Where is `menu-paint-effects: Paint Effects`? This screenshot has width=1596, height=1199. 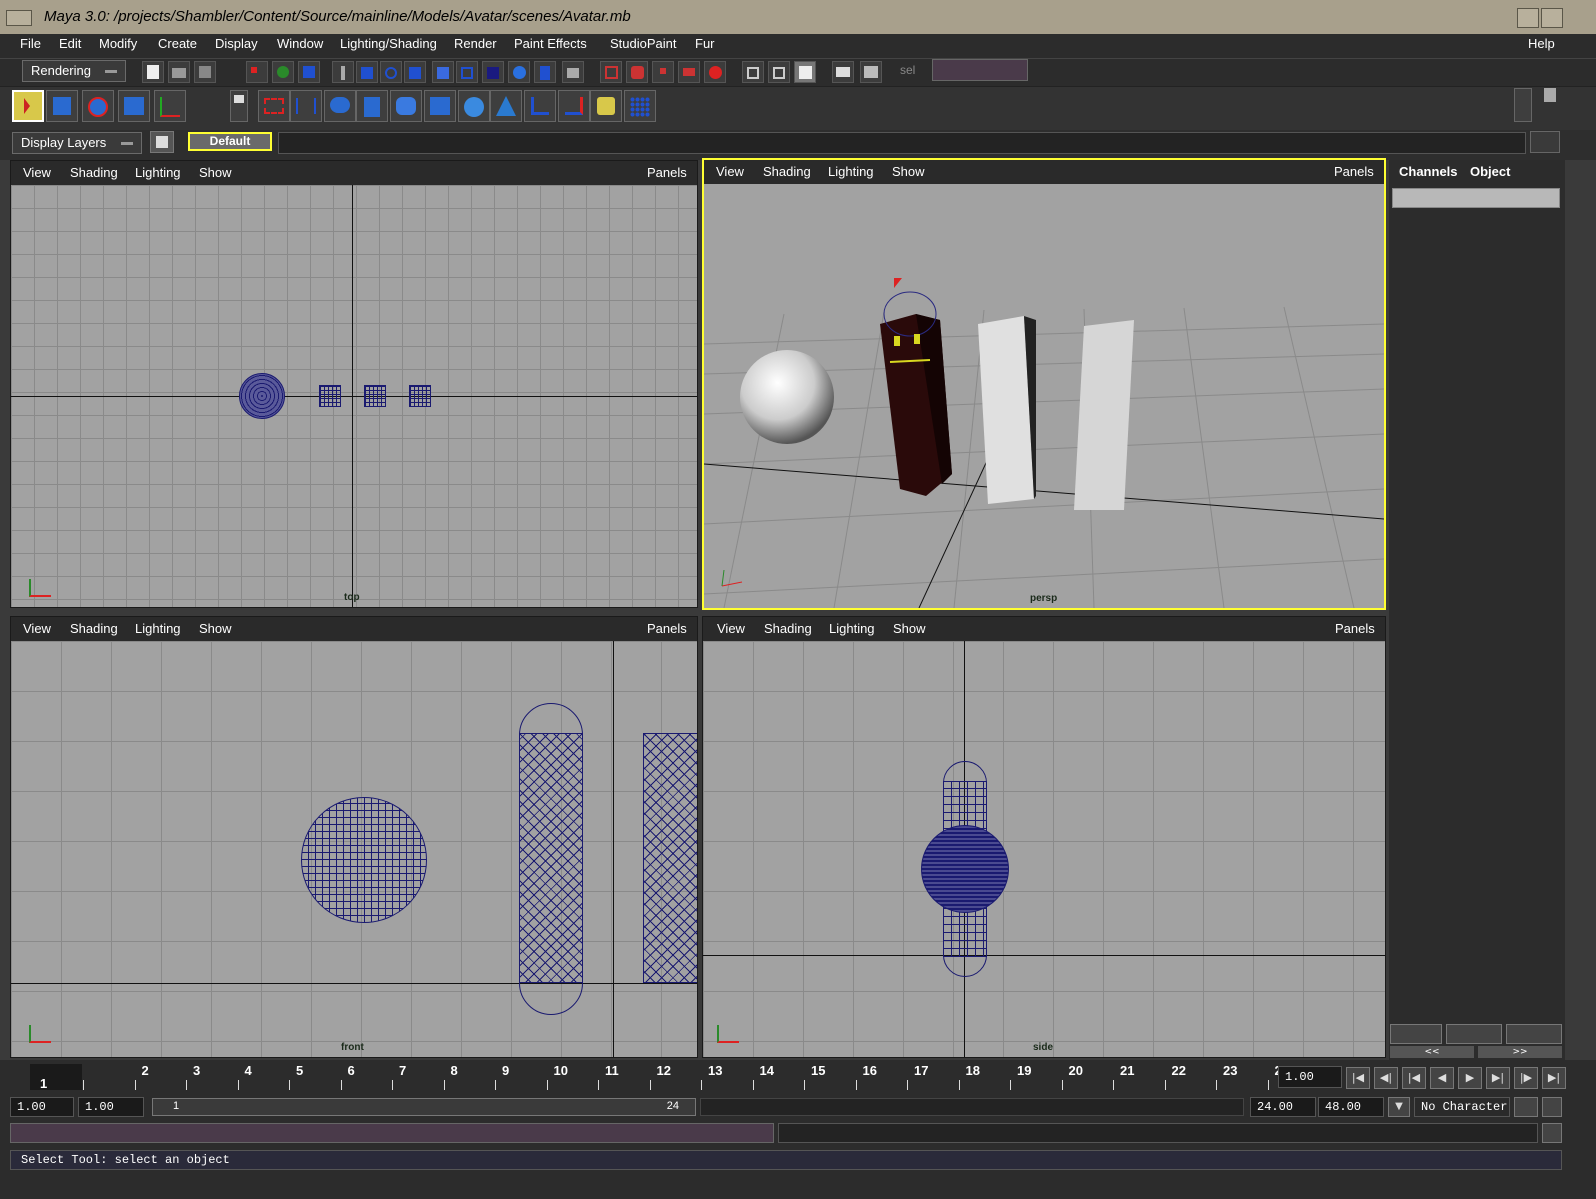
menu-paint-effects: Paint Effects is located at coordinates (550, 43).